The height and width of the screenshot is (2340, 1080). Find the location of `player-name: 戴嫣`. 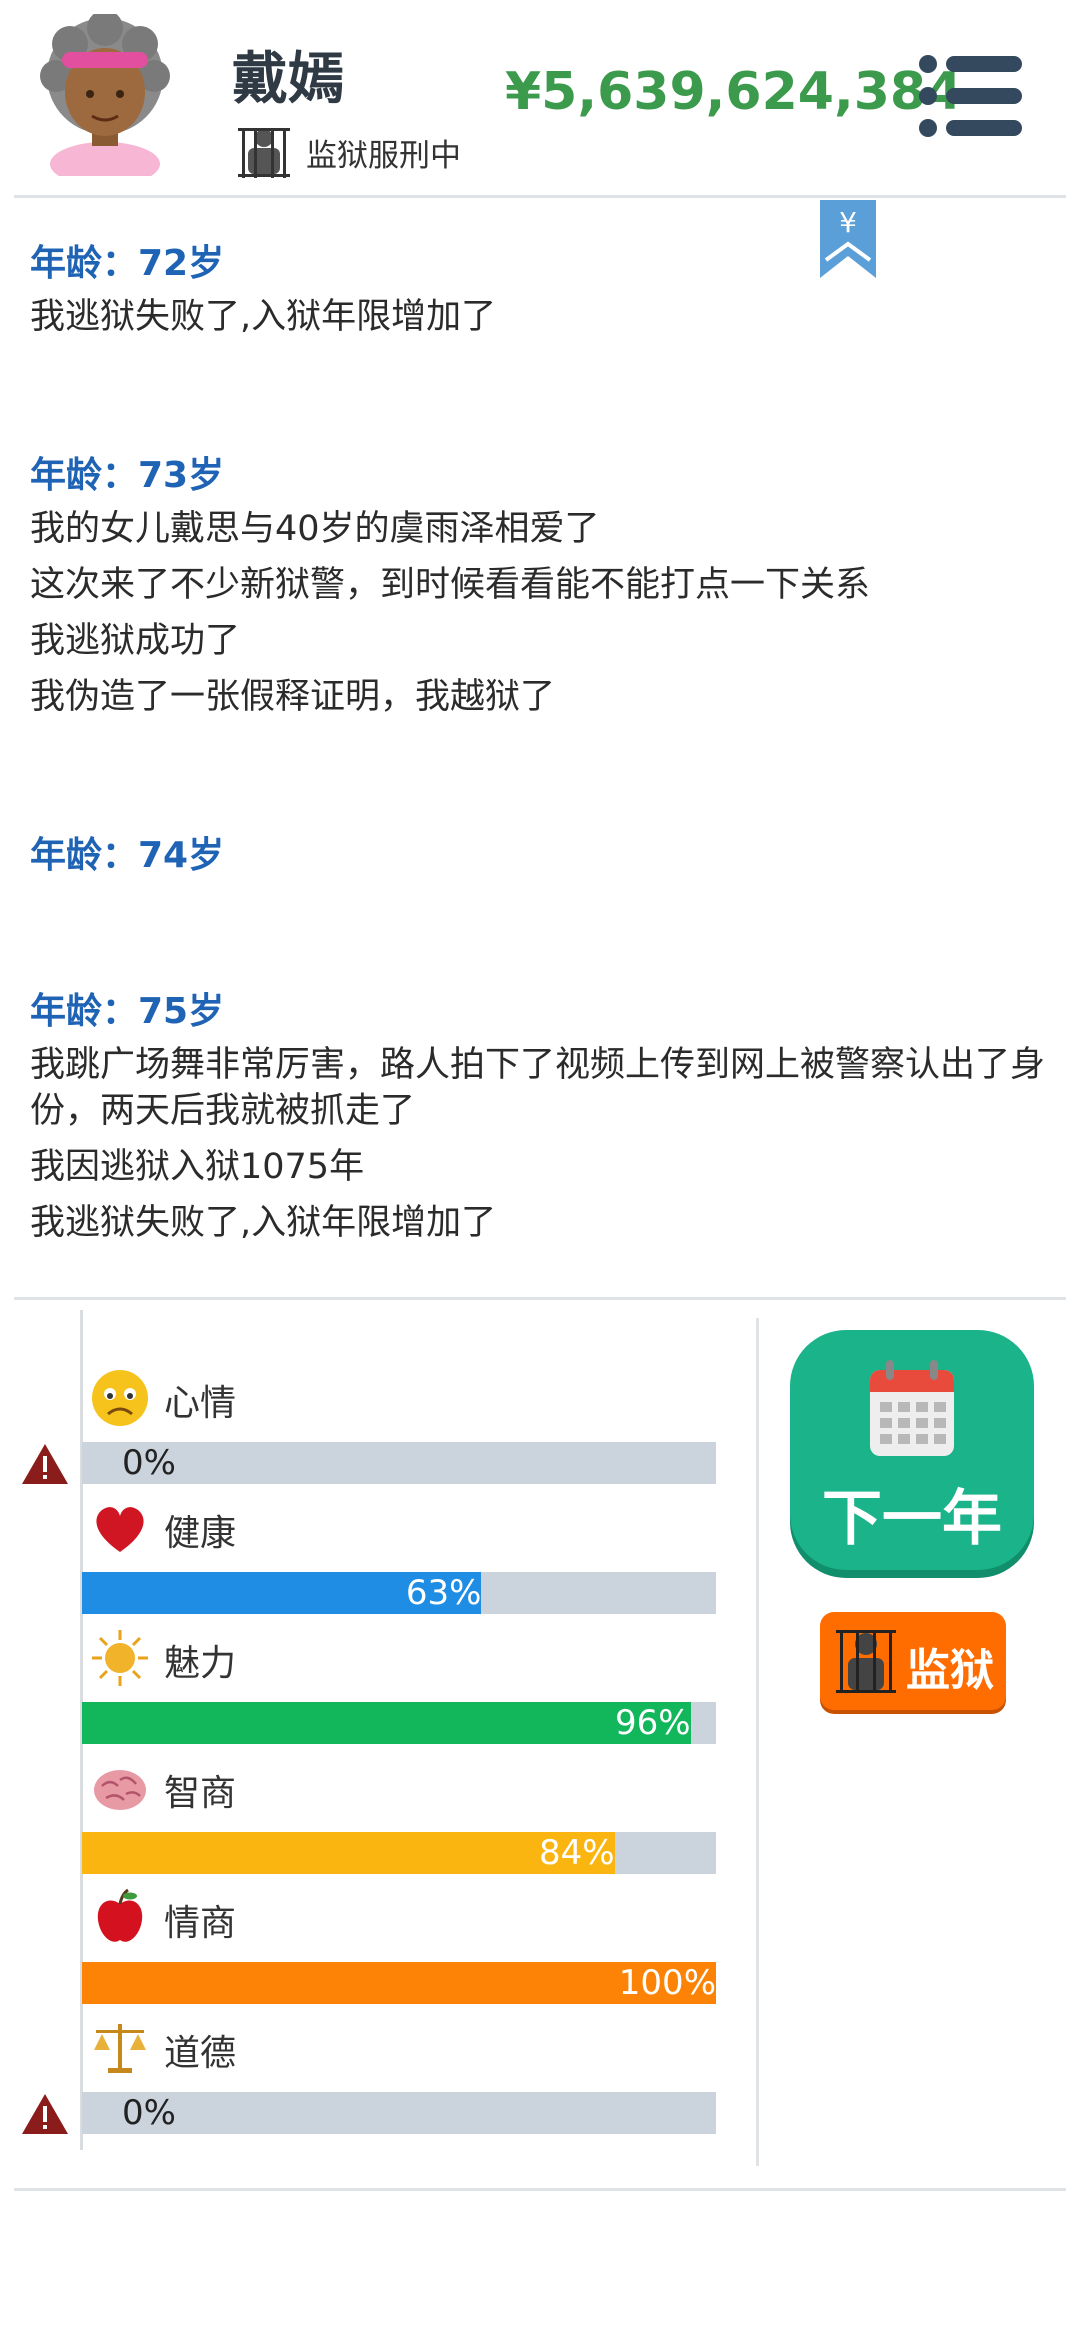

player-name: 戴嫣 is located at coordinates (288, 79).